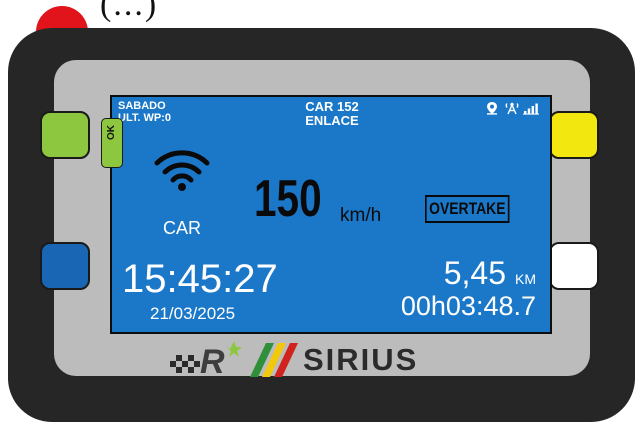 This screenshot has width=641, height=428. Describe the element at coordinates (467, 209) in the screenshot. I see `overtake-alert: OVERTAKE` at that location.